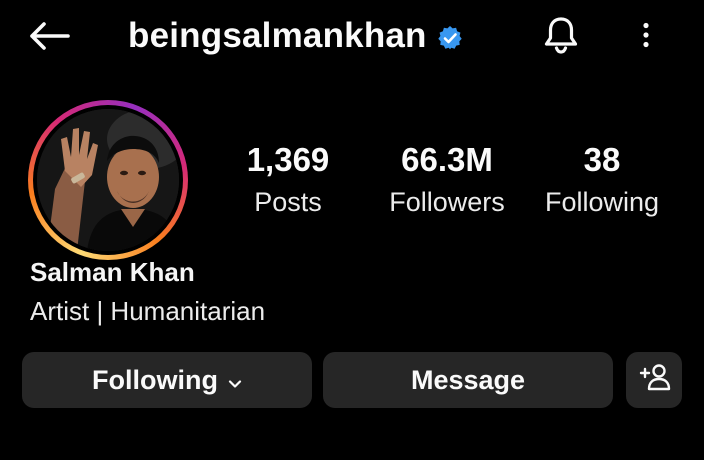  What do you see at coordinates (148, 311) in the screenshot?
I see `profile-bio: Artist | Humanitarian` at bounding box center [148, 311].